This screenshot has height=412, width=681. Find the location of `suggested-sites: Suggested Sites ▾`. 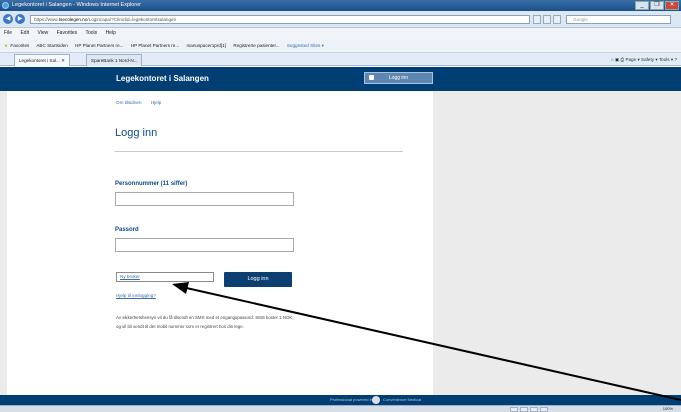

suggested-sites: Suggested Sites ▾ is located at coordinates (305, 45).